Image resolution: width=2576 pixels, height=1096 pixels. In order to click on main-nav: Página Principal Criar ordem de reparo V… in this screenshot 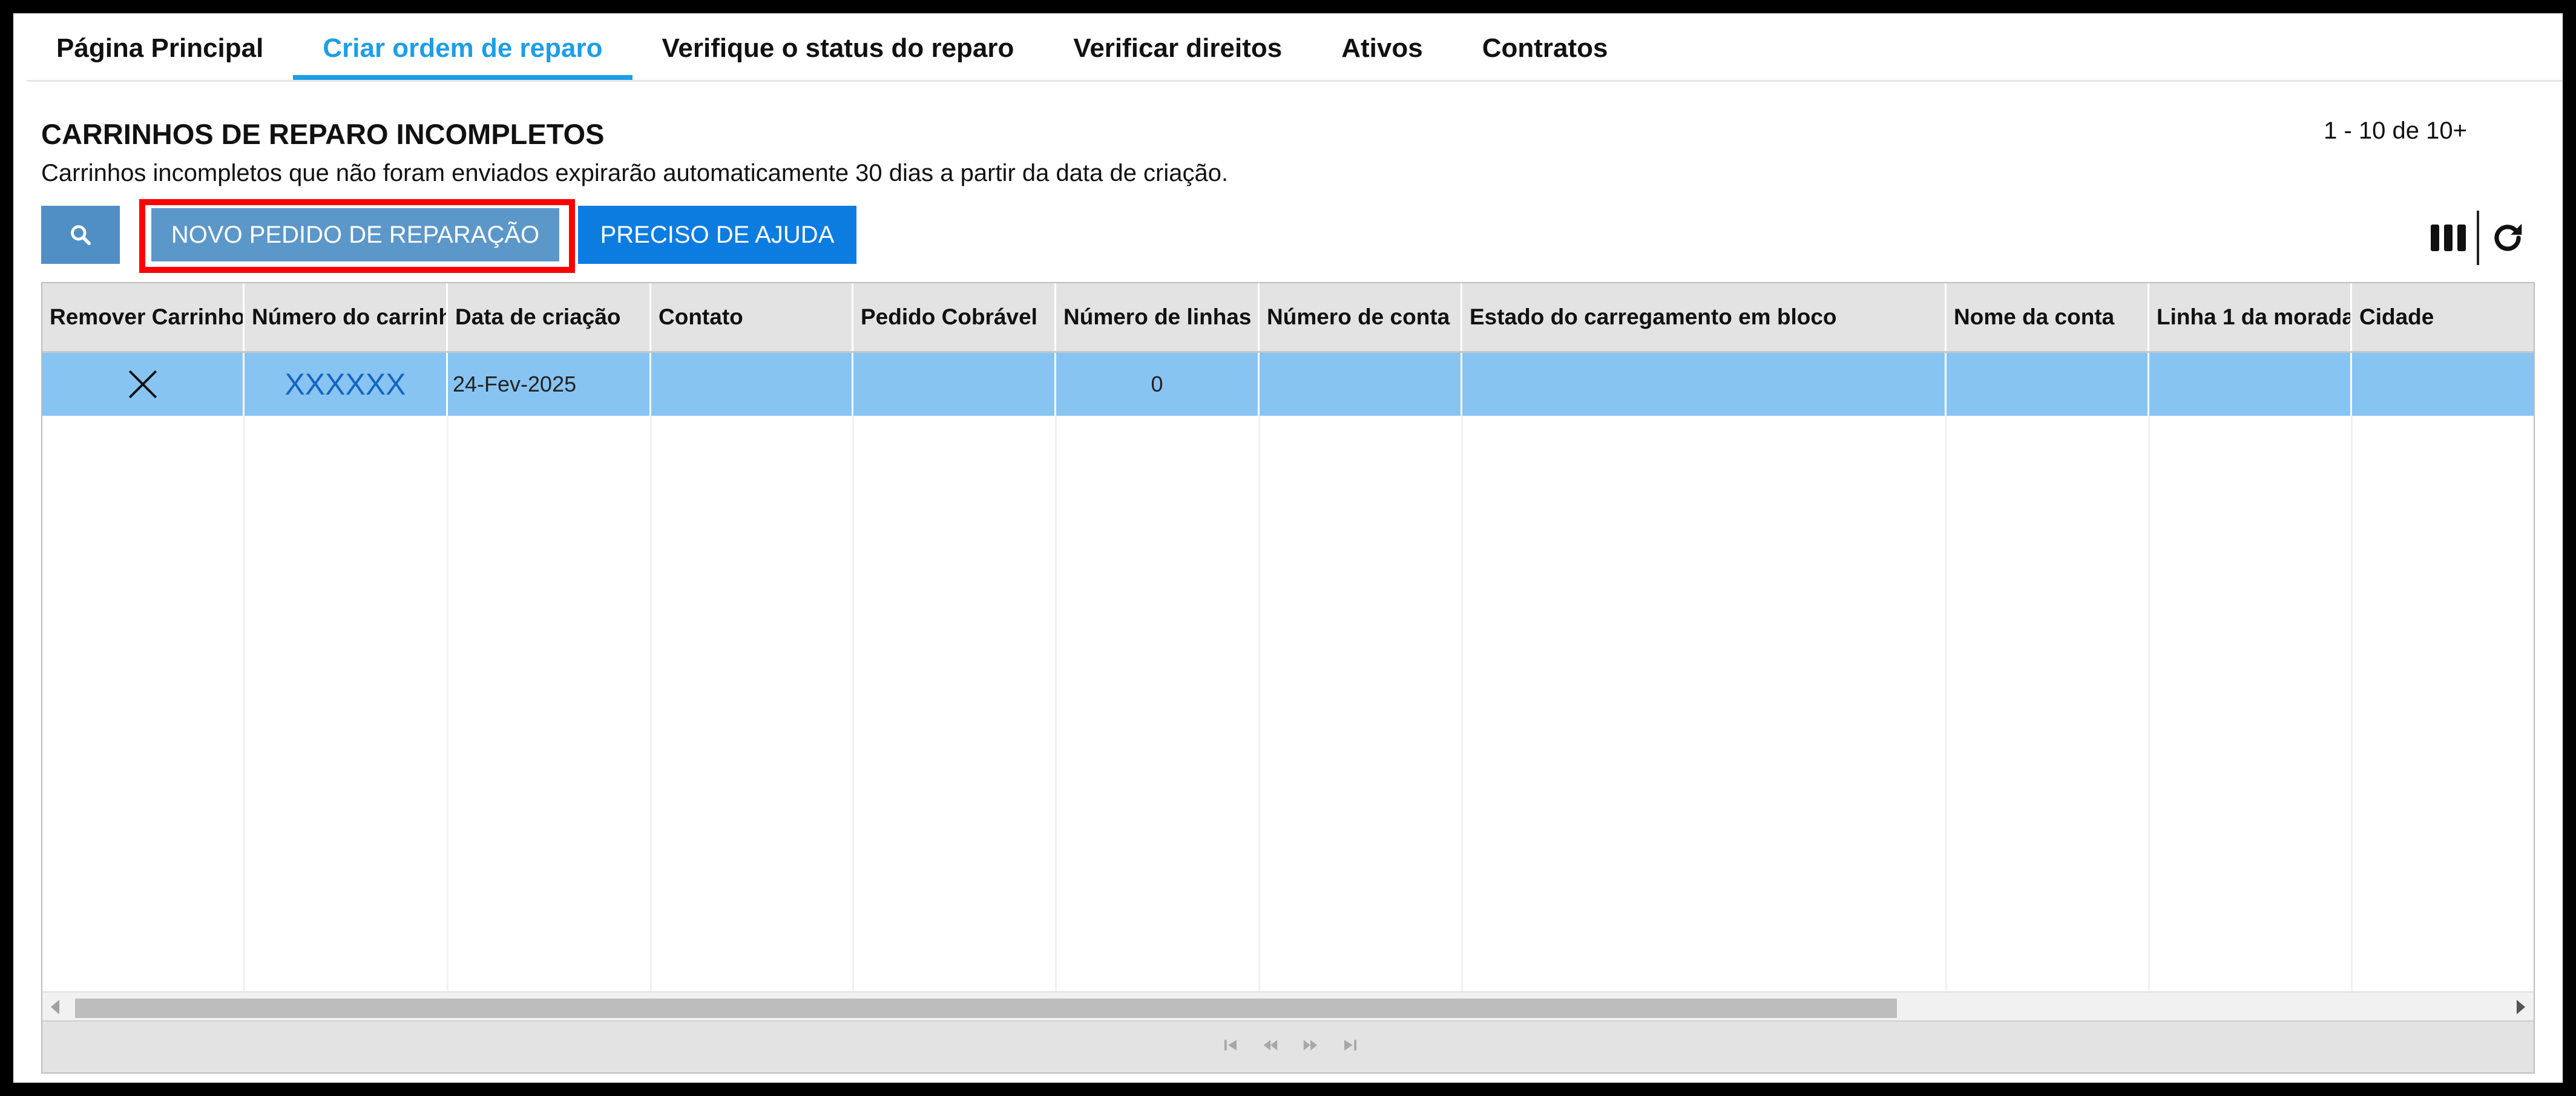, I will do `click(1295, 47)`.